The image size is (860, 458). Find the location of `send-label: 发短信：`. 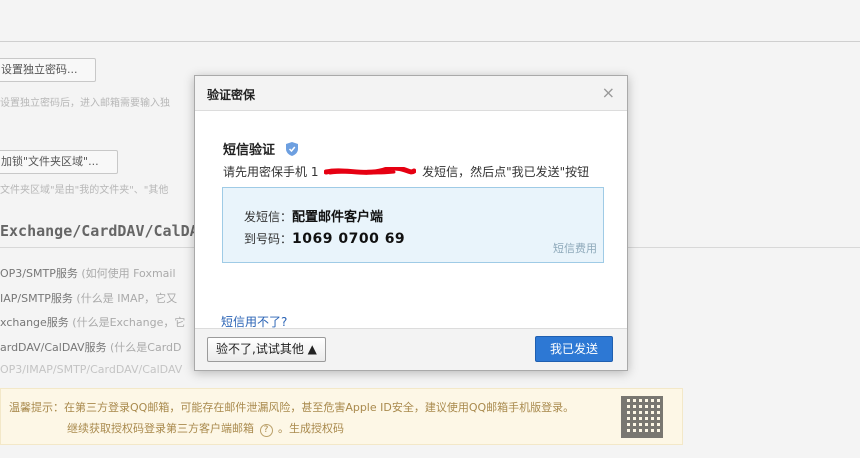

send-label: 发短信： is located at coordinates (268, 217).